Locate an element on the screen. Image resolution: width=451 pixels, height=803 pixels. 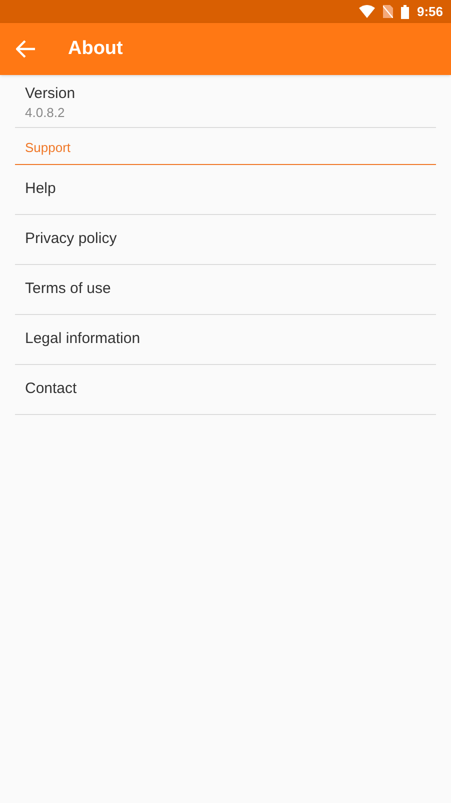
menu-item: Contact is located at coordinates (225, 389).